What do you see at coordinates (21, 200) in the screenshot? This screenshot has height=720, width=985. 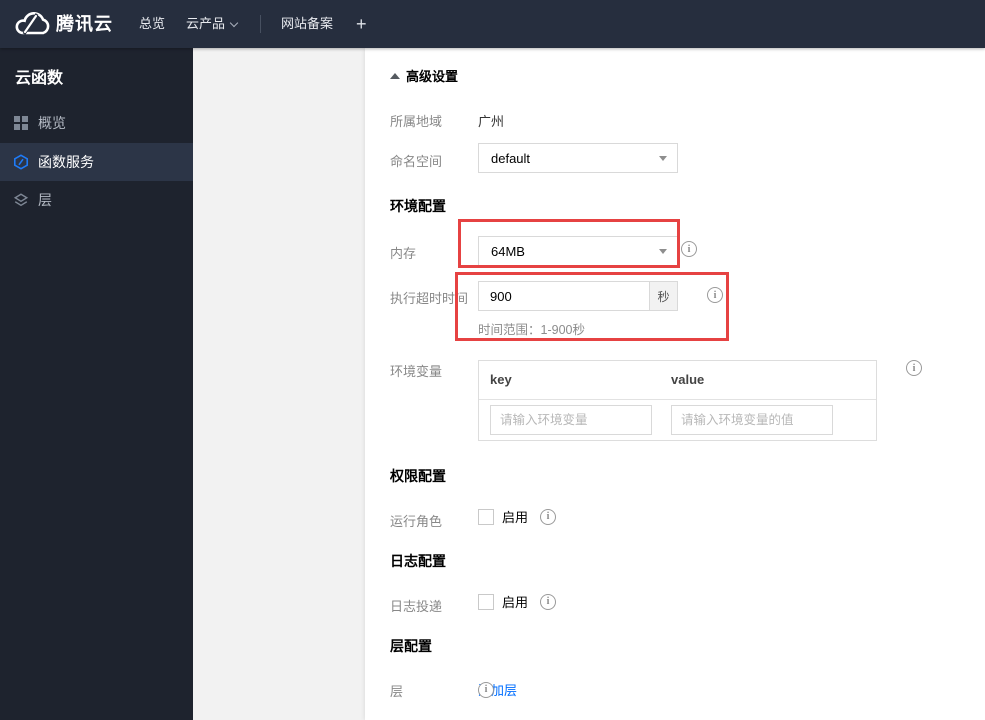 I see `layers-icon` at bounding box center [21, 200].